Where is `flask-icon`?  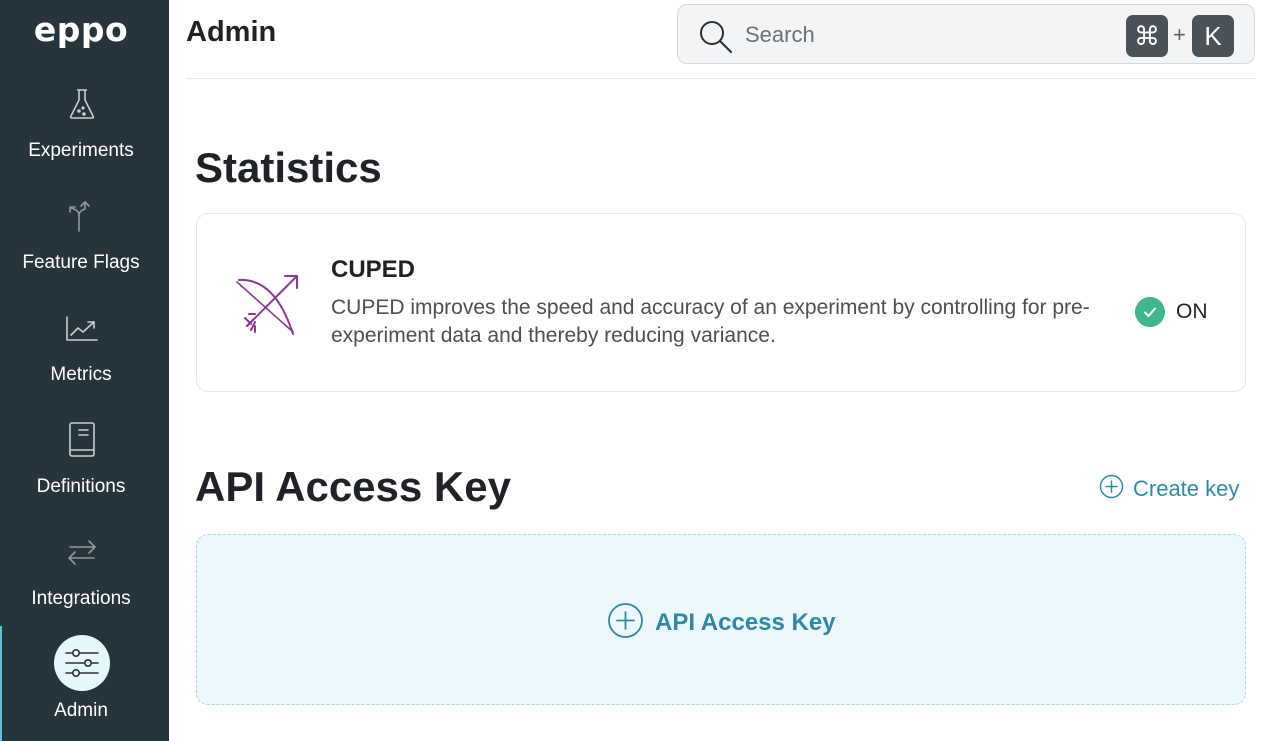
flask-icon is located at coordinates (82, 104).